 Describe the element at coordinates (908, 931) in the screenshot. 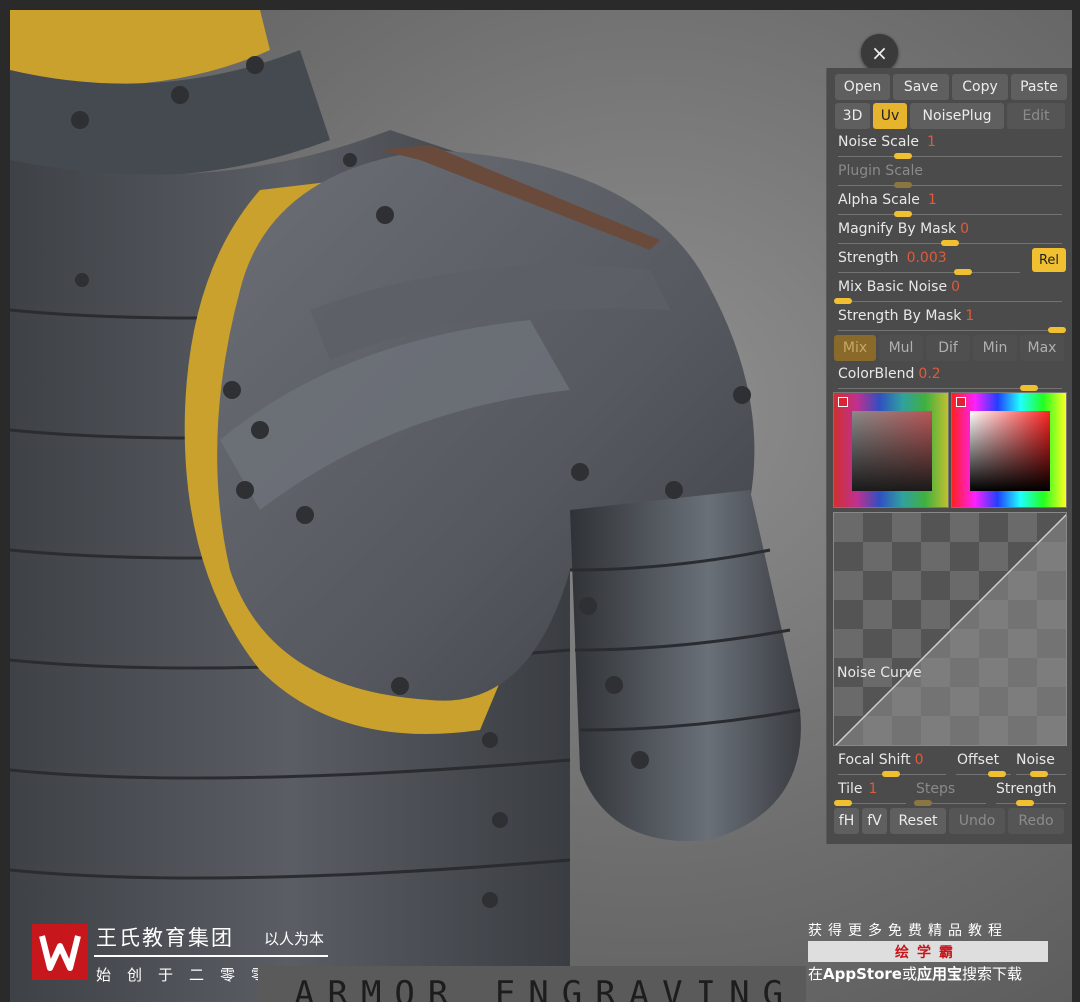

I see `promo-line-1: 获得更多免费精品教程` at that location.